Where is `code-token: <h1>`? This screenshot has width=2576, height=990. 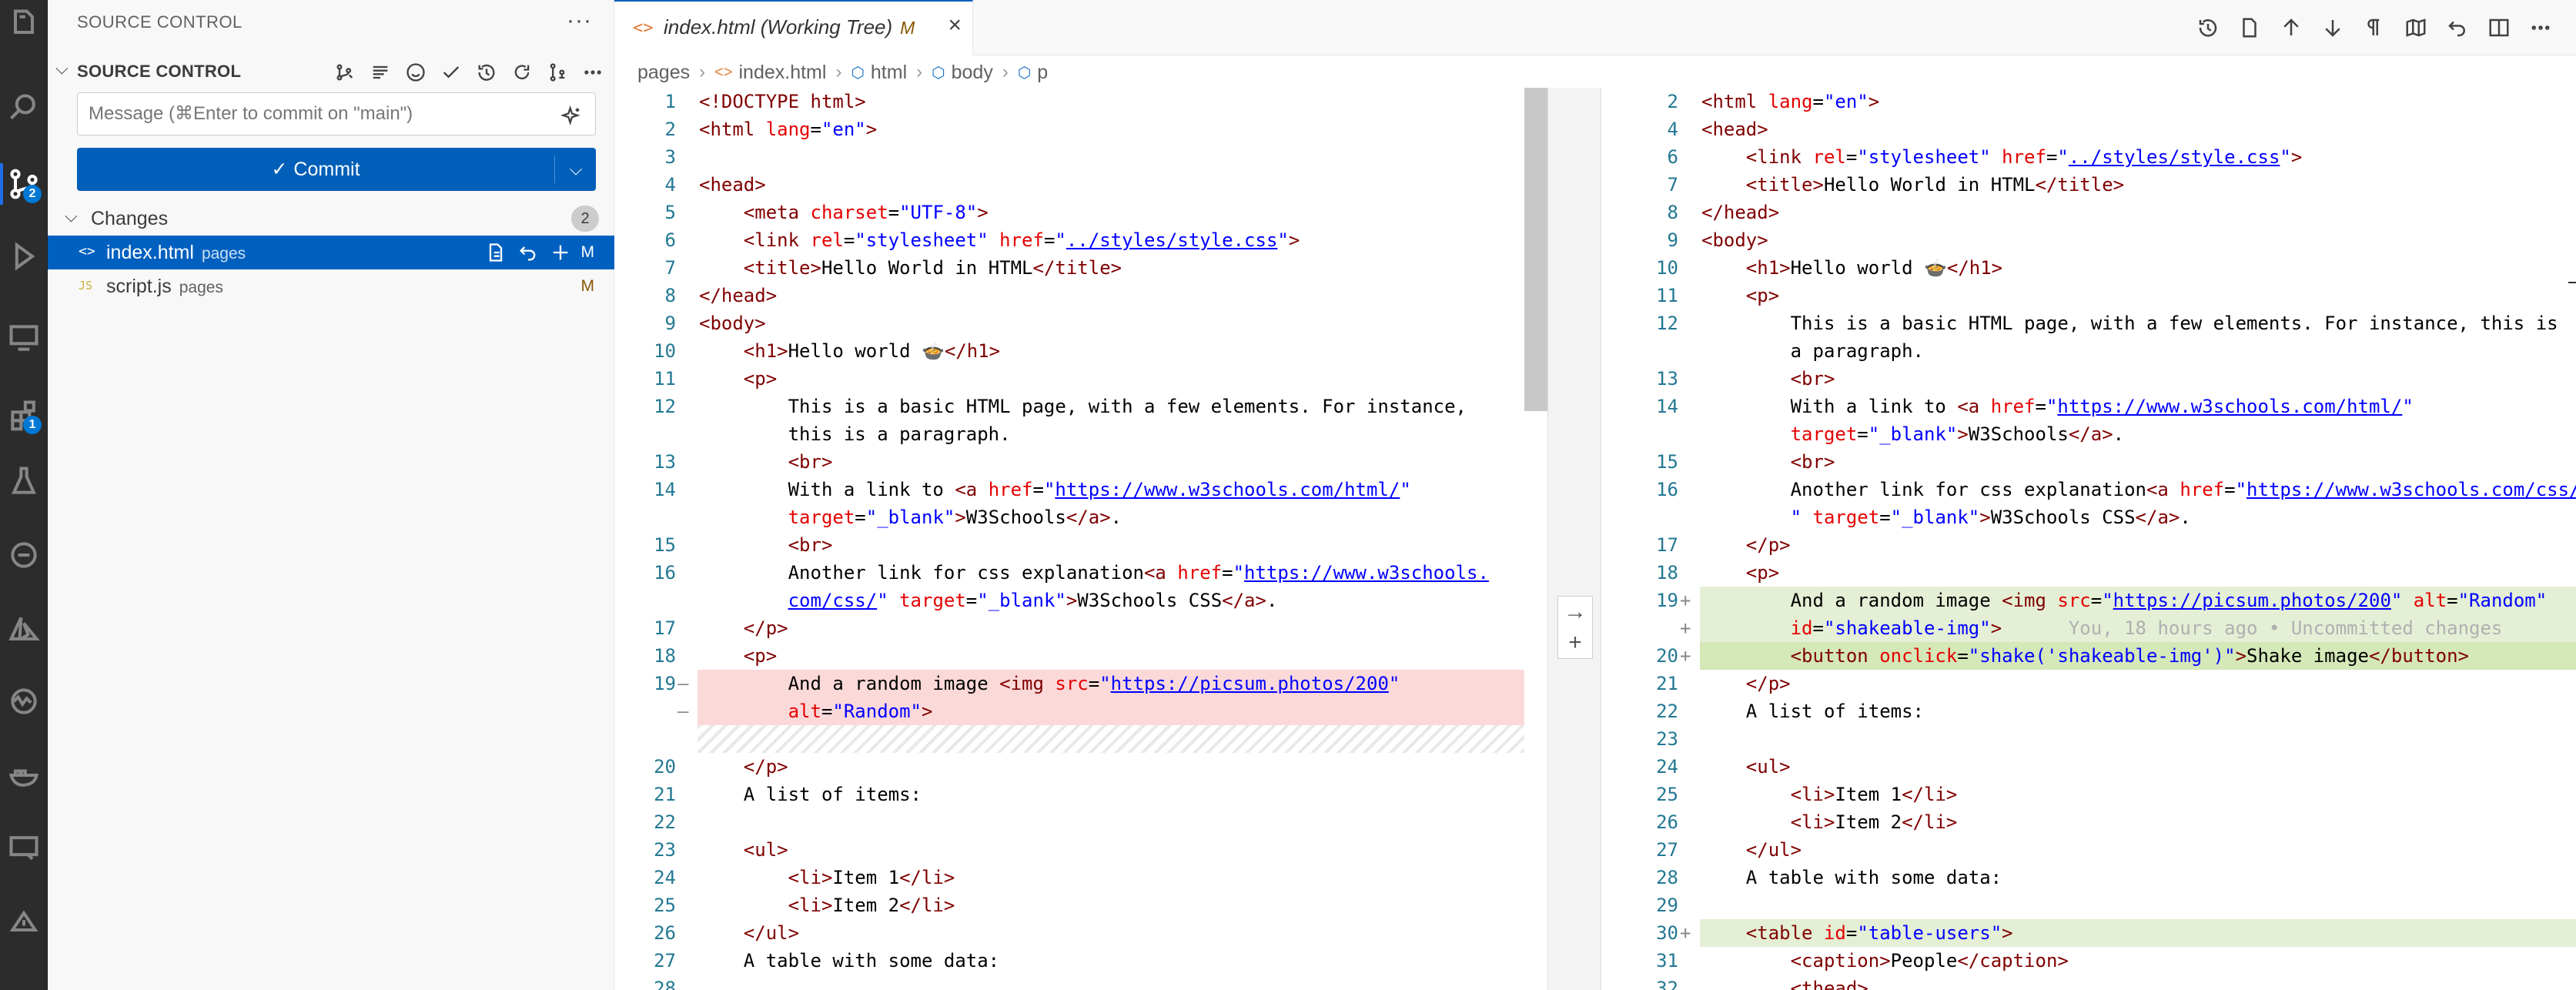 code-token: <h1> is located at coordinates (765, 351).